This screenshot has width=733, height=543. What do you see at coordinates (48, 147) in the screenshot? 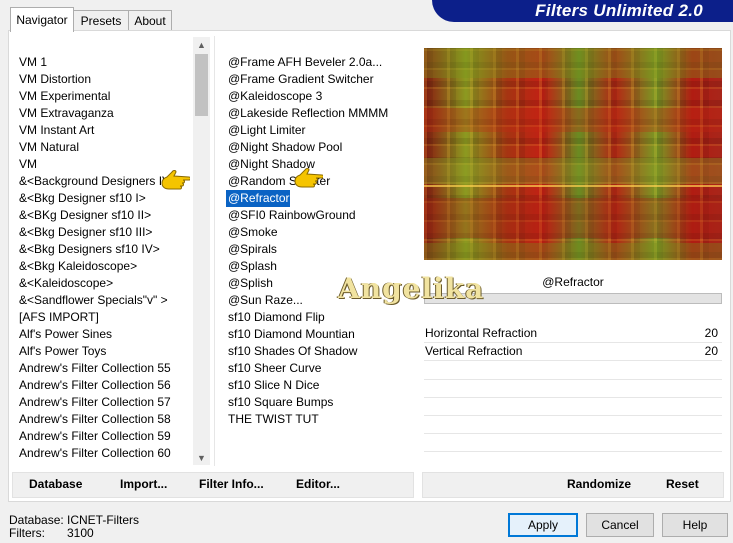
I see `category-item: VM Natural` at bounding box center [48, 147].